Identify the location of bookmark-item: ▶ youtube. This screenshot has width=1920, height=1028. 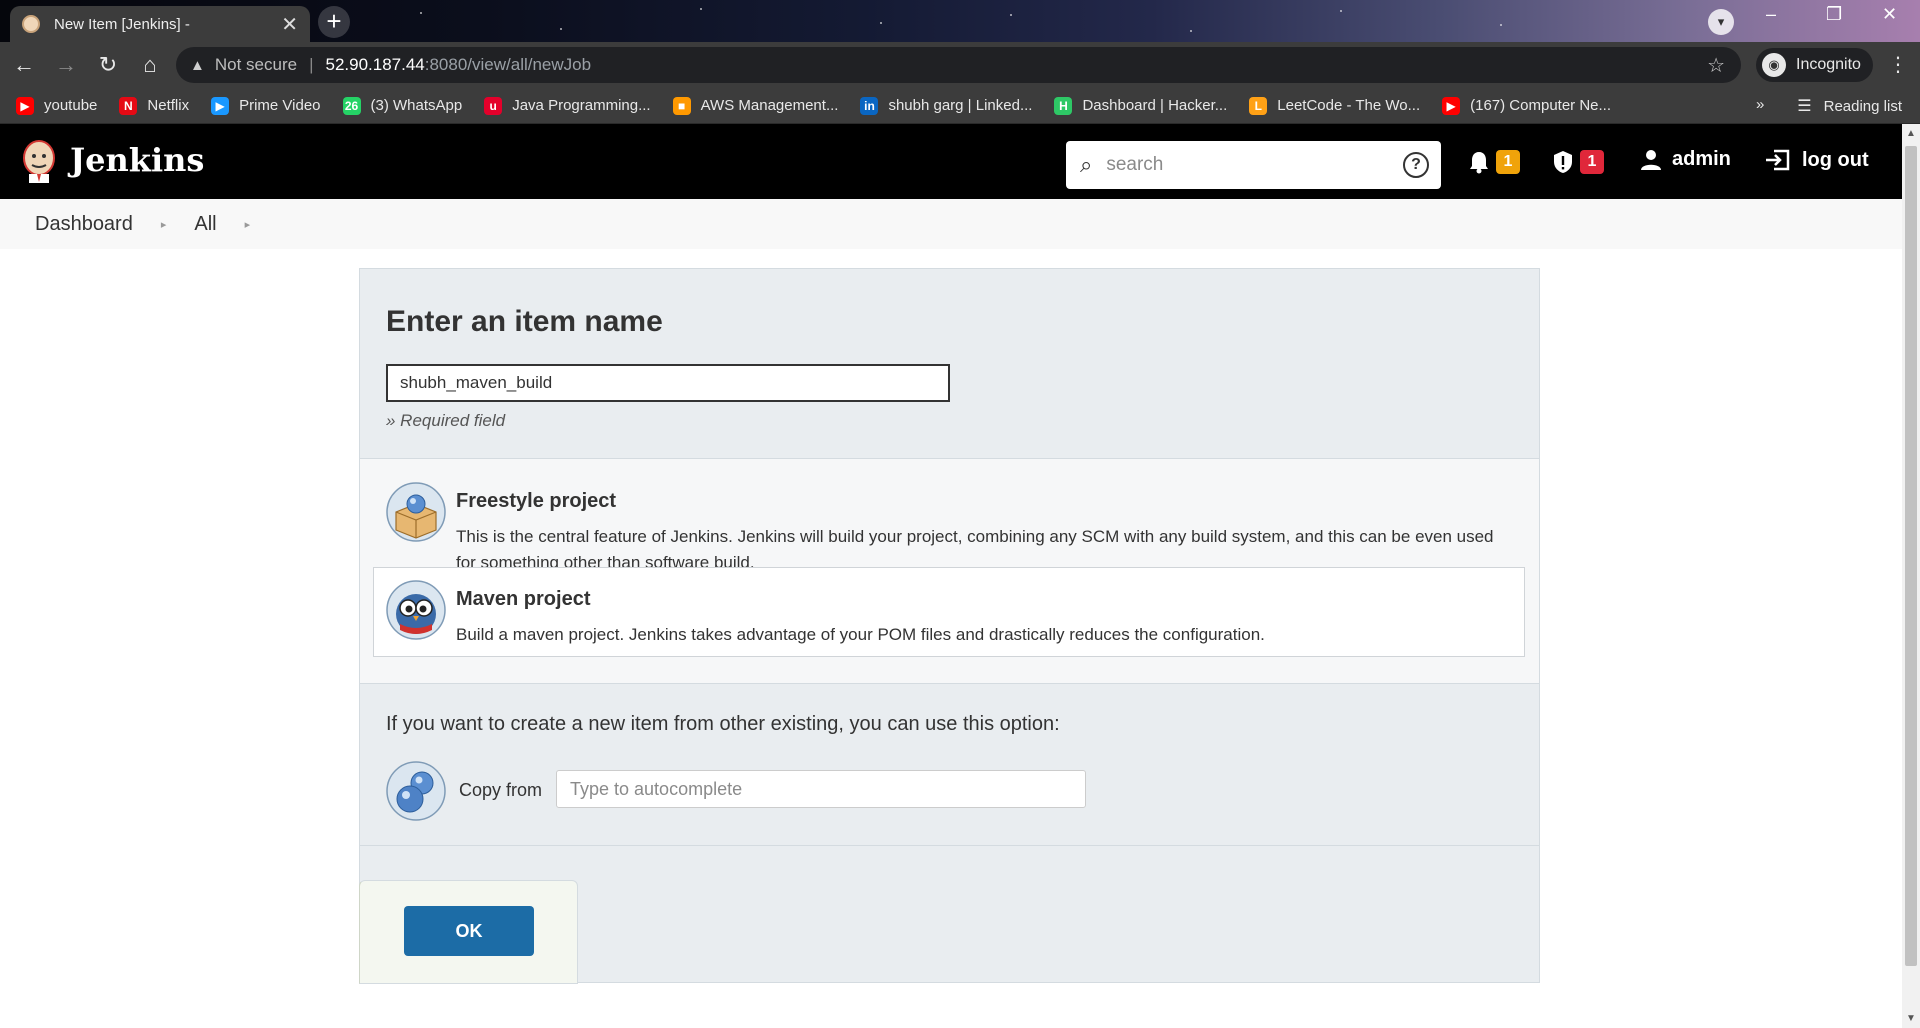
(57, 105).